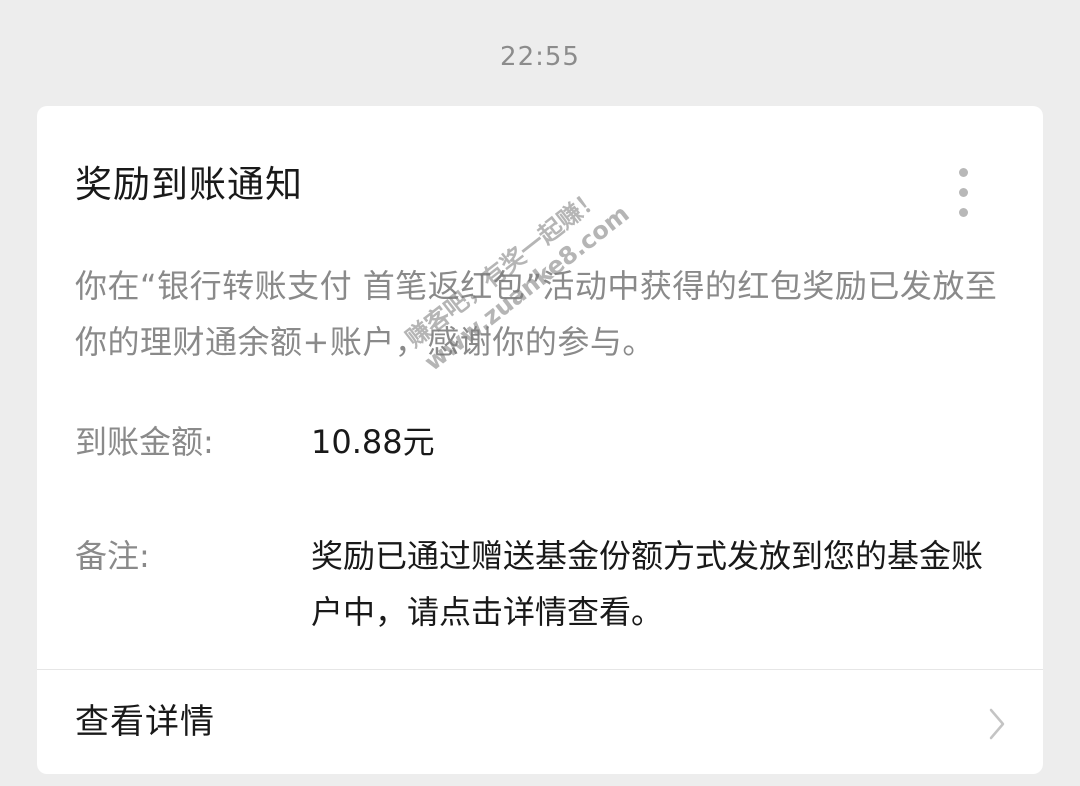 This screenshot has width=1080, height=786. I want to click on more-options-button, so click(963, 193).